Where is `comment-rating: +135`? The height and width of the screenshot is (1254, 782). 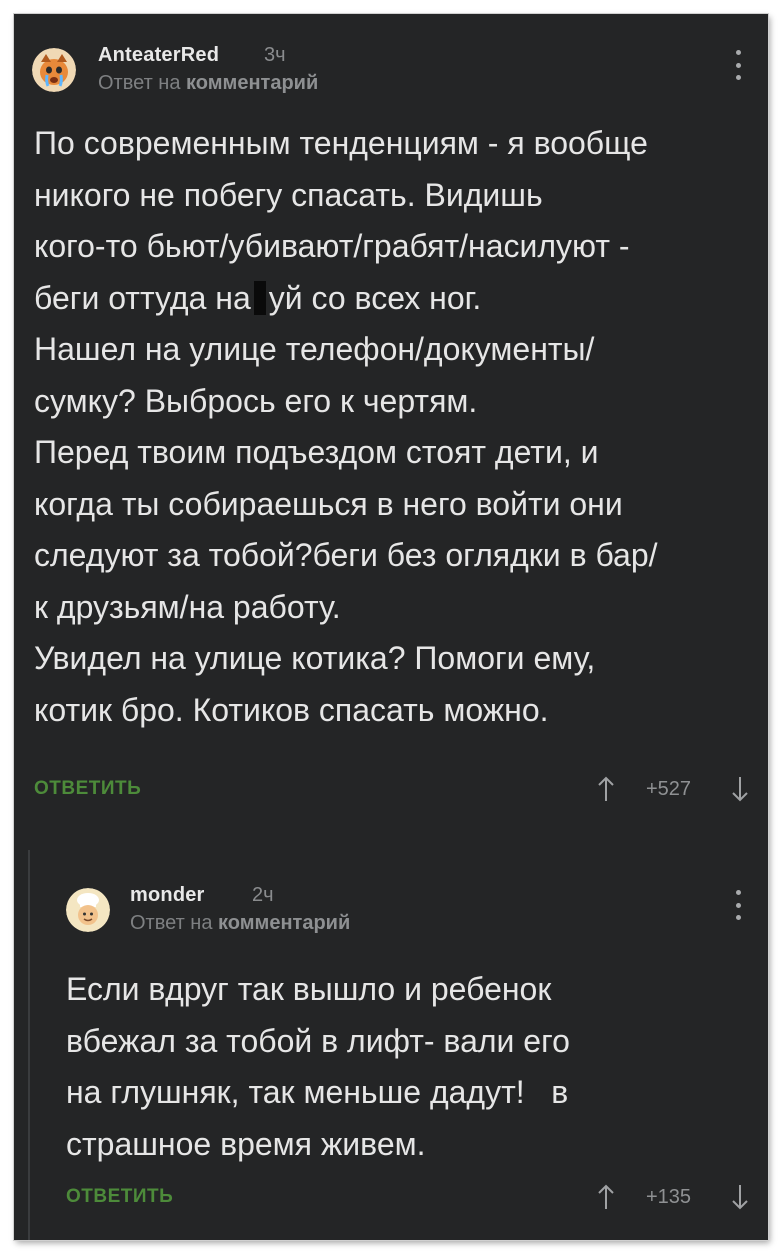 comment-rating: +135 is located at coordinates (669, 1197).